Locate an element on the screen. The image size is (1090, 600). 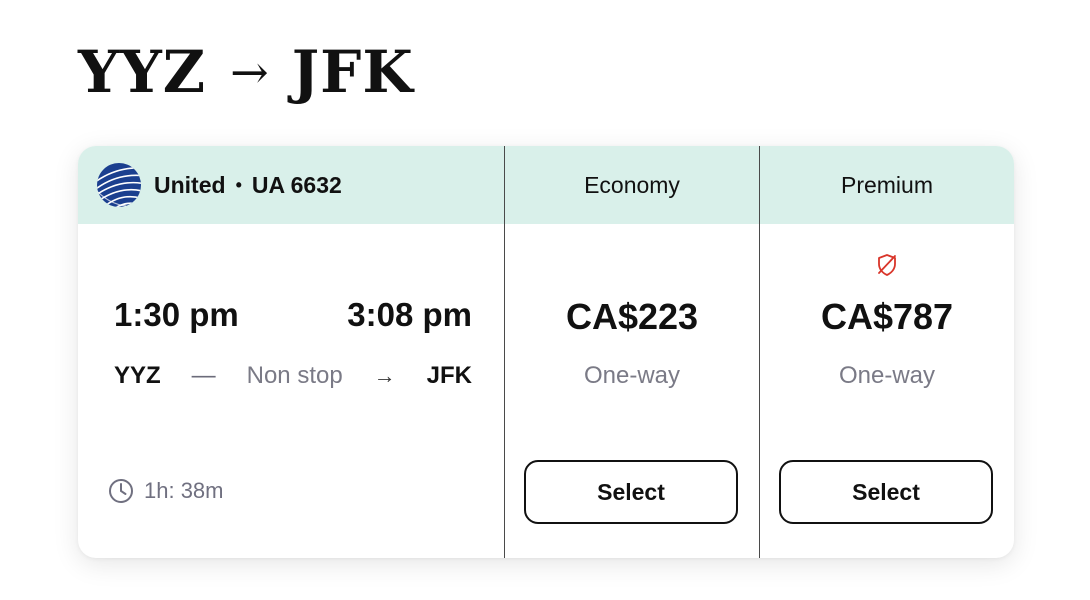
route-summary: YYZ — Non stop → JFK is located at coordinates (293, 376).